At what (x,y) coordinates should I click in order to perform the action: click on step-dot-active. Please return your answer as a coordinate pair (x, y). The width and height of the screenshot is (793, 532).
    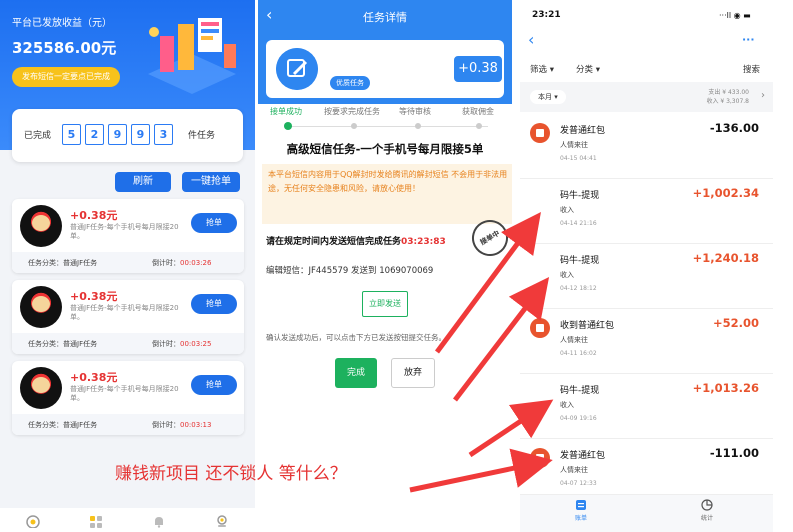
    Looking at the image, I should click on (288, 126).